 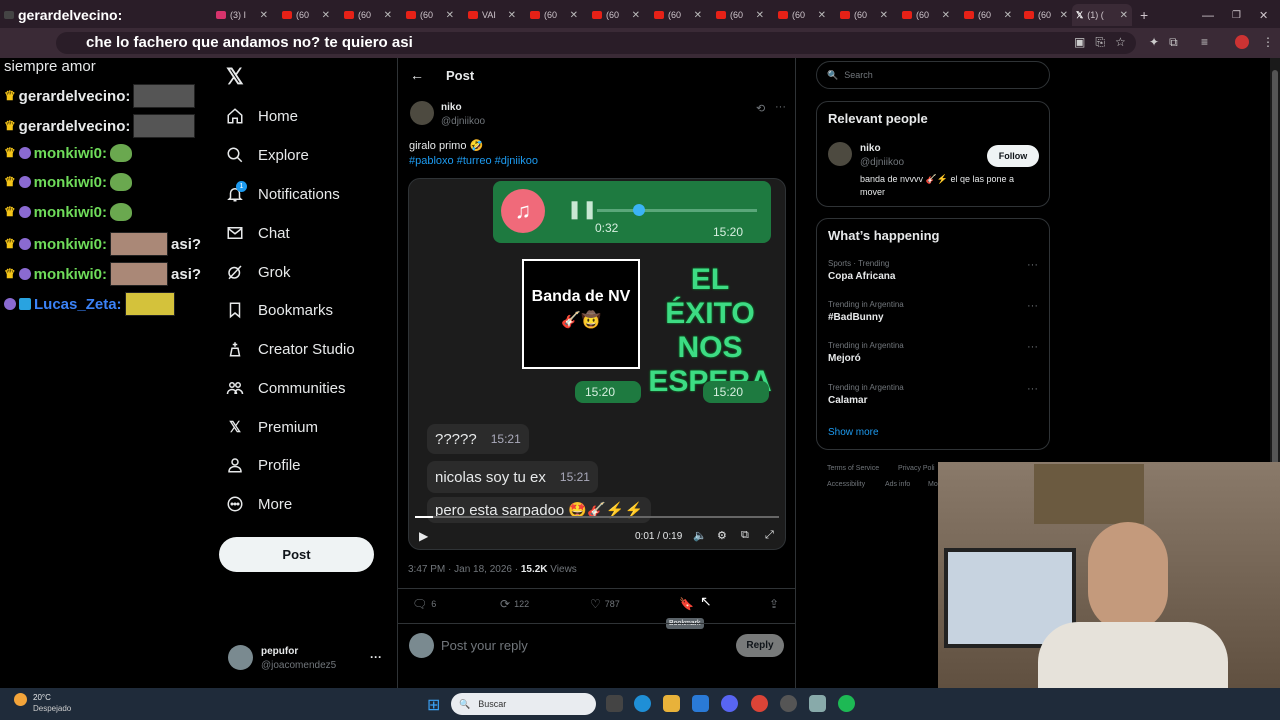 I want to click on windows-start-icon: ⊞, so click(x=433, y=705).